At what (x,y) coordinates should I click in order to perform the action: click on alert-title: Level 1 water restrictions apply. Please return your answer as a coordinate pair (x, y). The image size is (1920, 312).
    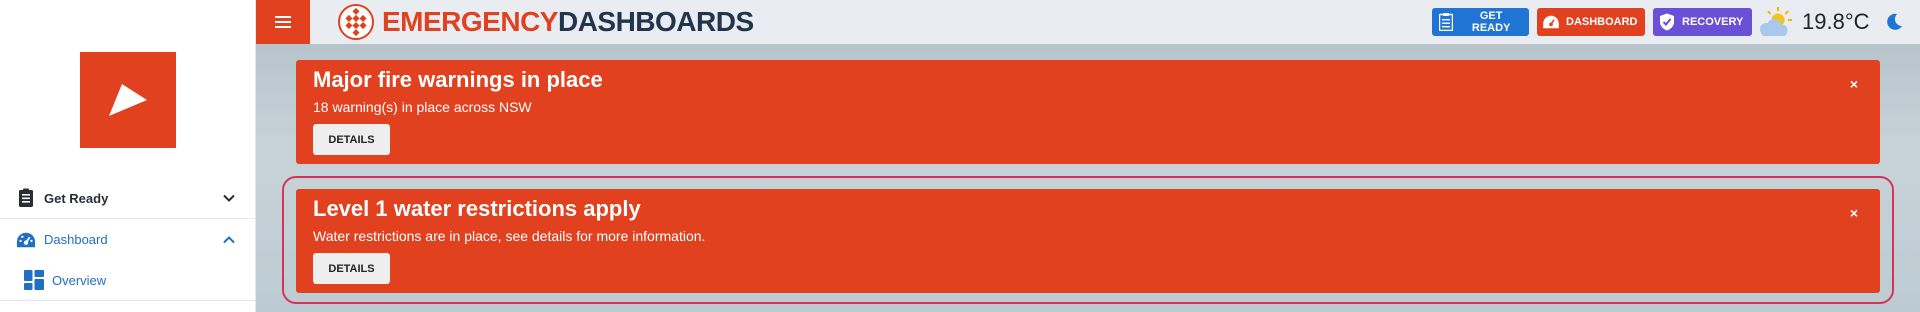
    Looking at the image, I should click on (477, 208).